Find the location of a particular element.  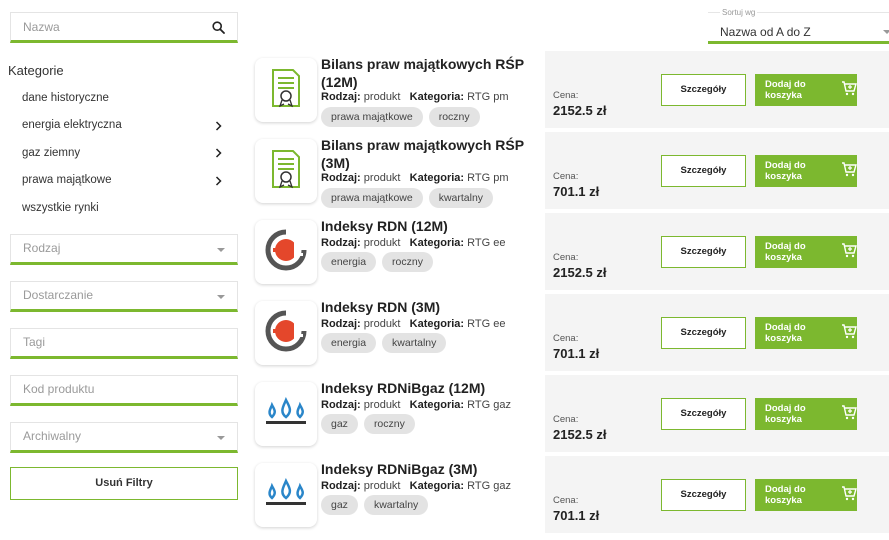

delivery-select: Dostarczanie is located at coordinates (124, 296).